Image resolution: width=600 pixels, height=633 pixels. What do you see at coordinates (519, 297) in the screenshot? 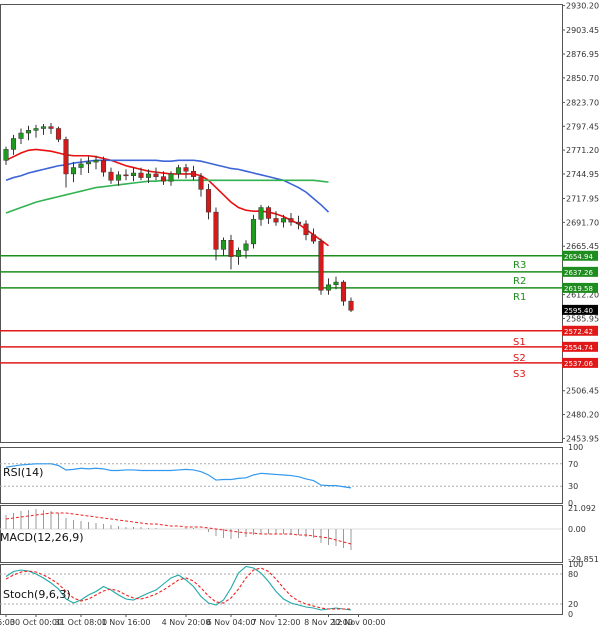
I see `level-label-r1: R1` at bounding box center [519, 297].